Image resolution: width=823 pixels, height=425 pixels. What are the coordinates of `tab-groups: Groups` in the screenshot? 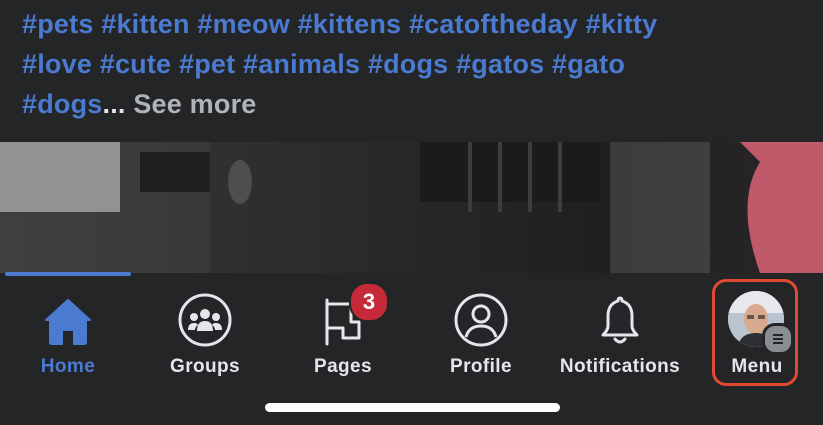 It's located at (205, 331).